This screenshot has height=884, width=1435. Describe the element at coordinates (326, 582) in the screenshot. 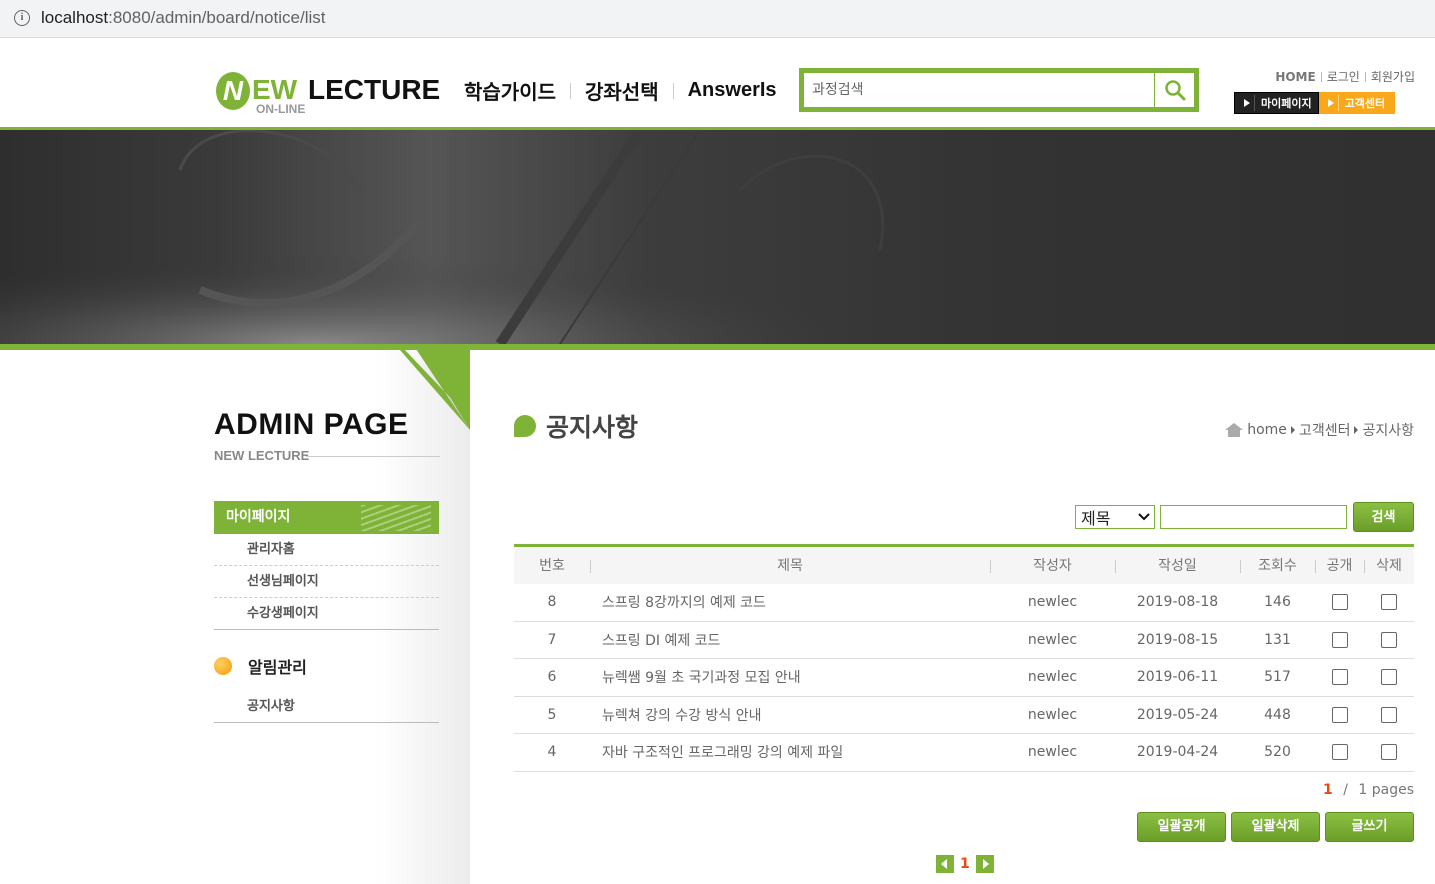

I see `sidebar-item-teacher-page: 선생님페이지` at that location.